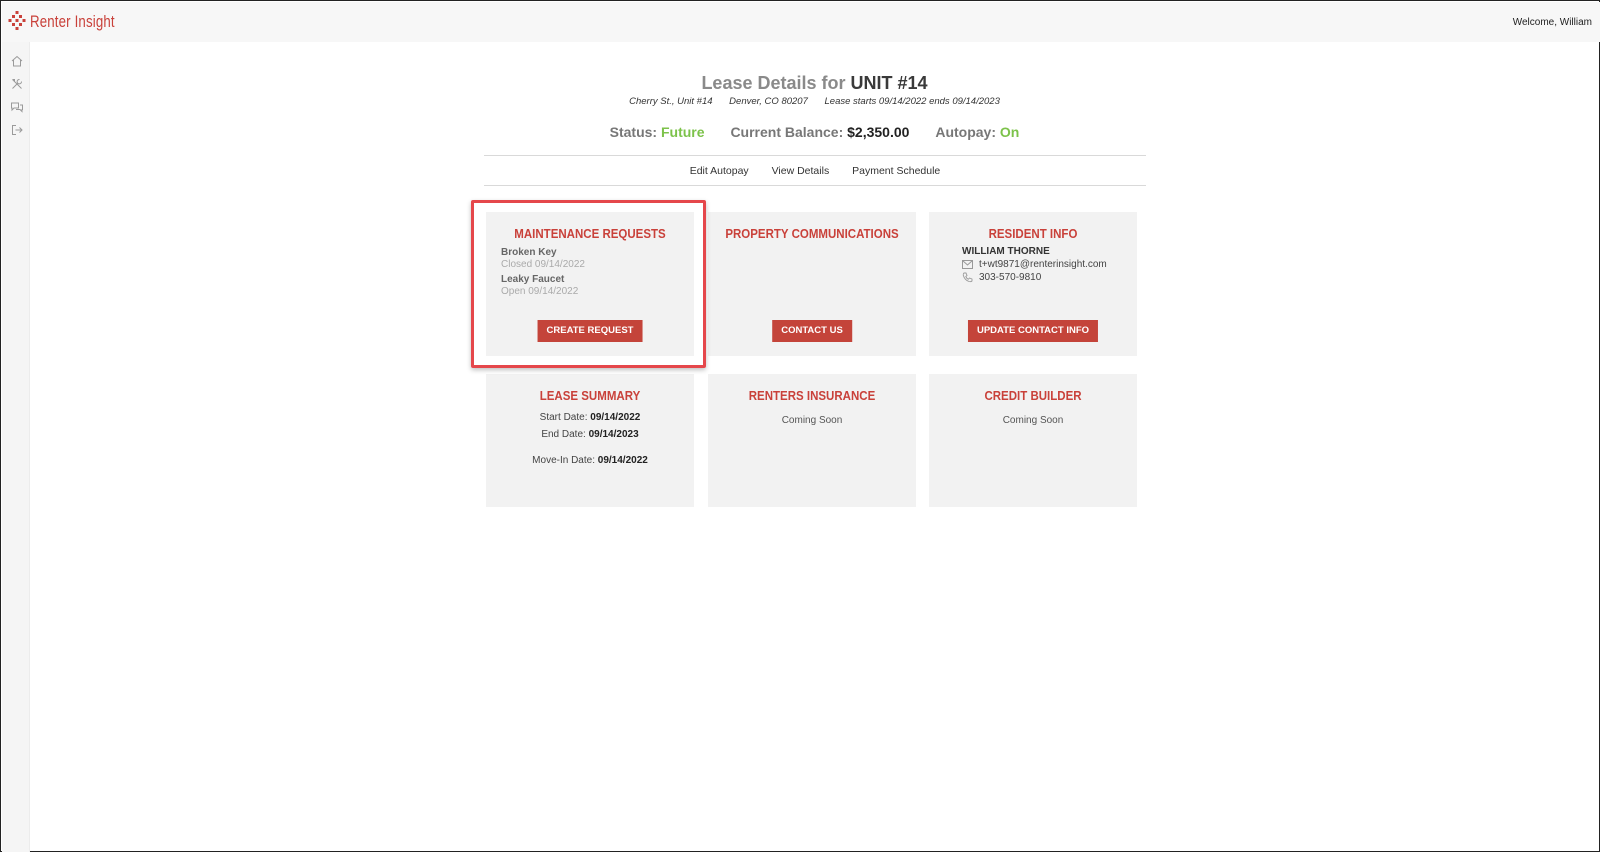 This screenshot has height=852, width=1600. What do you see at coordinates (590, 331) in the screenshot?
I see `create-request-button: CREATE REQUEST` at bounding box center [590, 331].